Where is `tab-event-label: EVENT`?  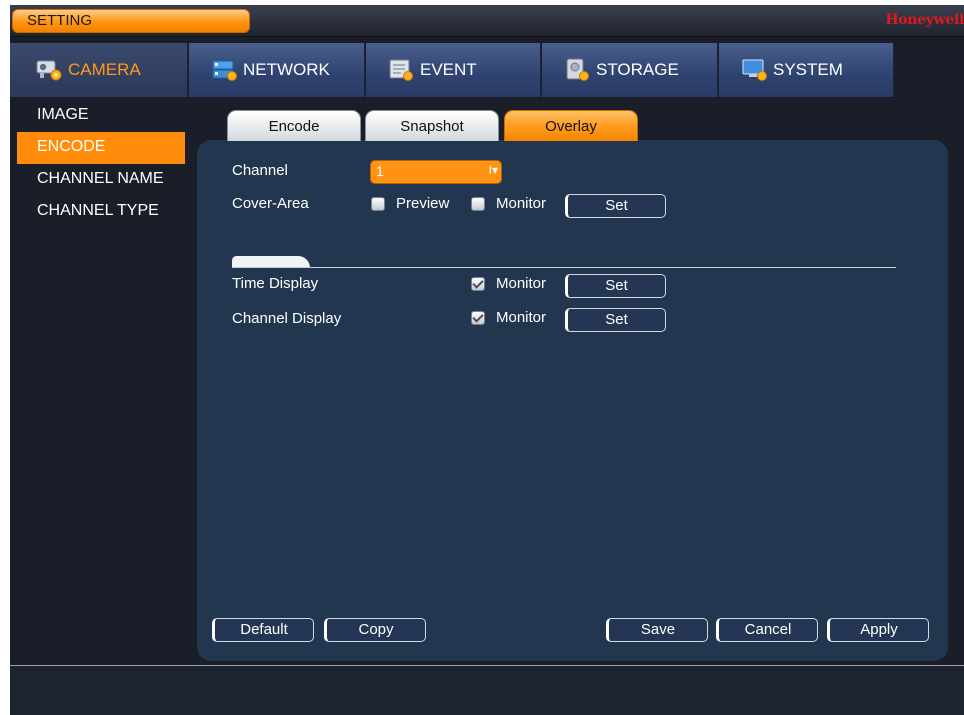
tab-event-label: EVENT is located at coordinates (448, 69).